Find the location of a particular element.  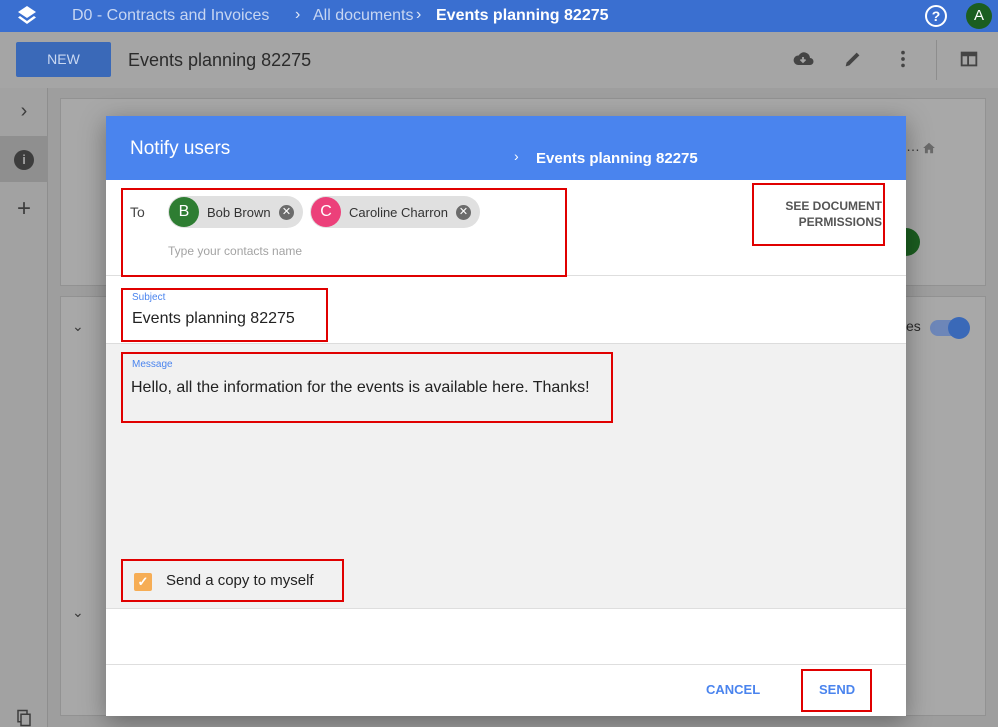

toggle-knob is located at coordinates (959, 328).